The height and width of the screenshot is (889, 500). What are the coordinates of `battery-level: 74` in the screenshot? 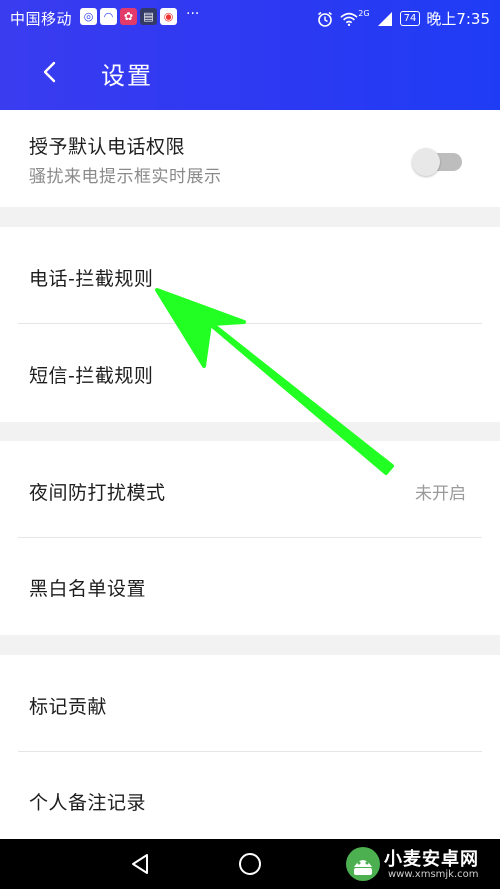 It's located at (410, 18).